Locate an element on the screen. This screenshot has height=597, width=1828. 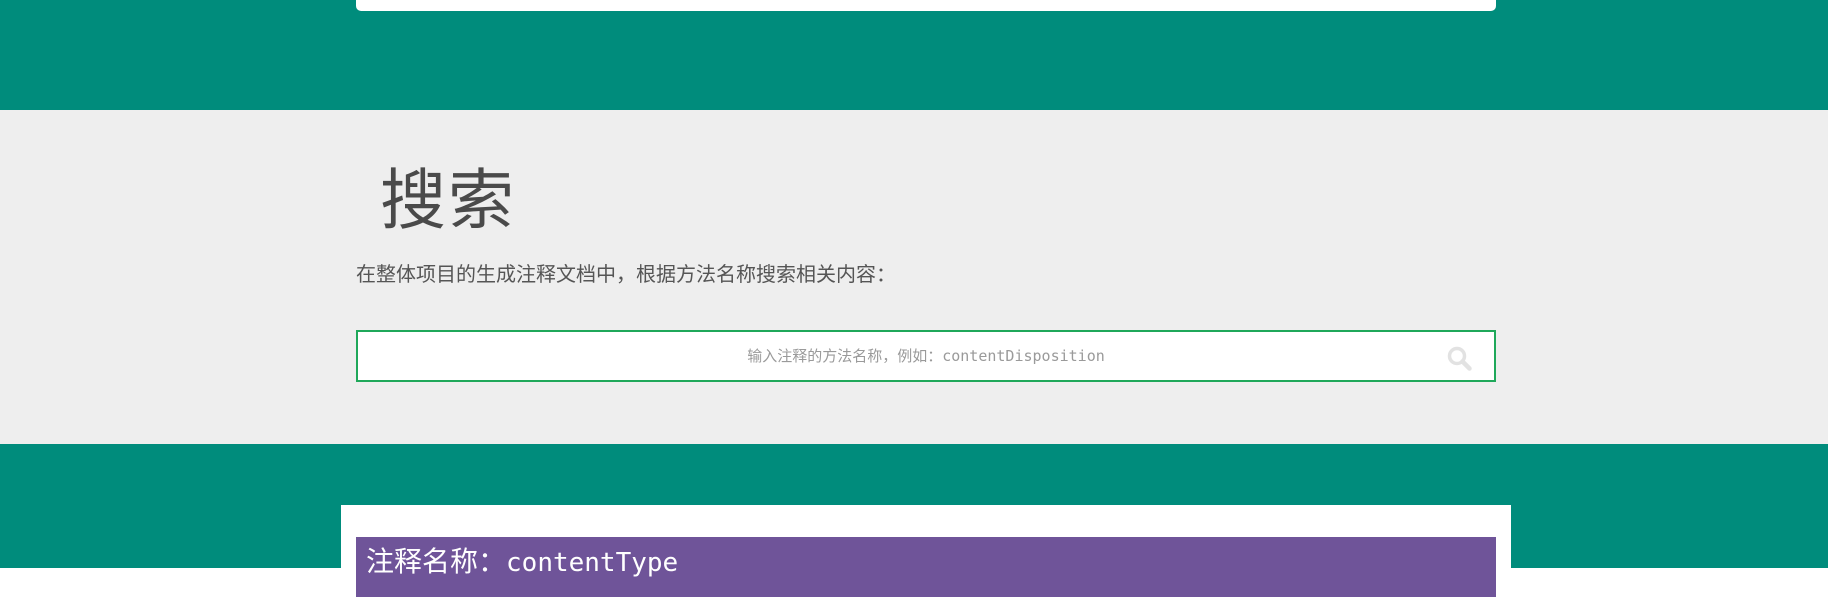
search-title: 搜索 is located at coordinates (448, 200).